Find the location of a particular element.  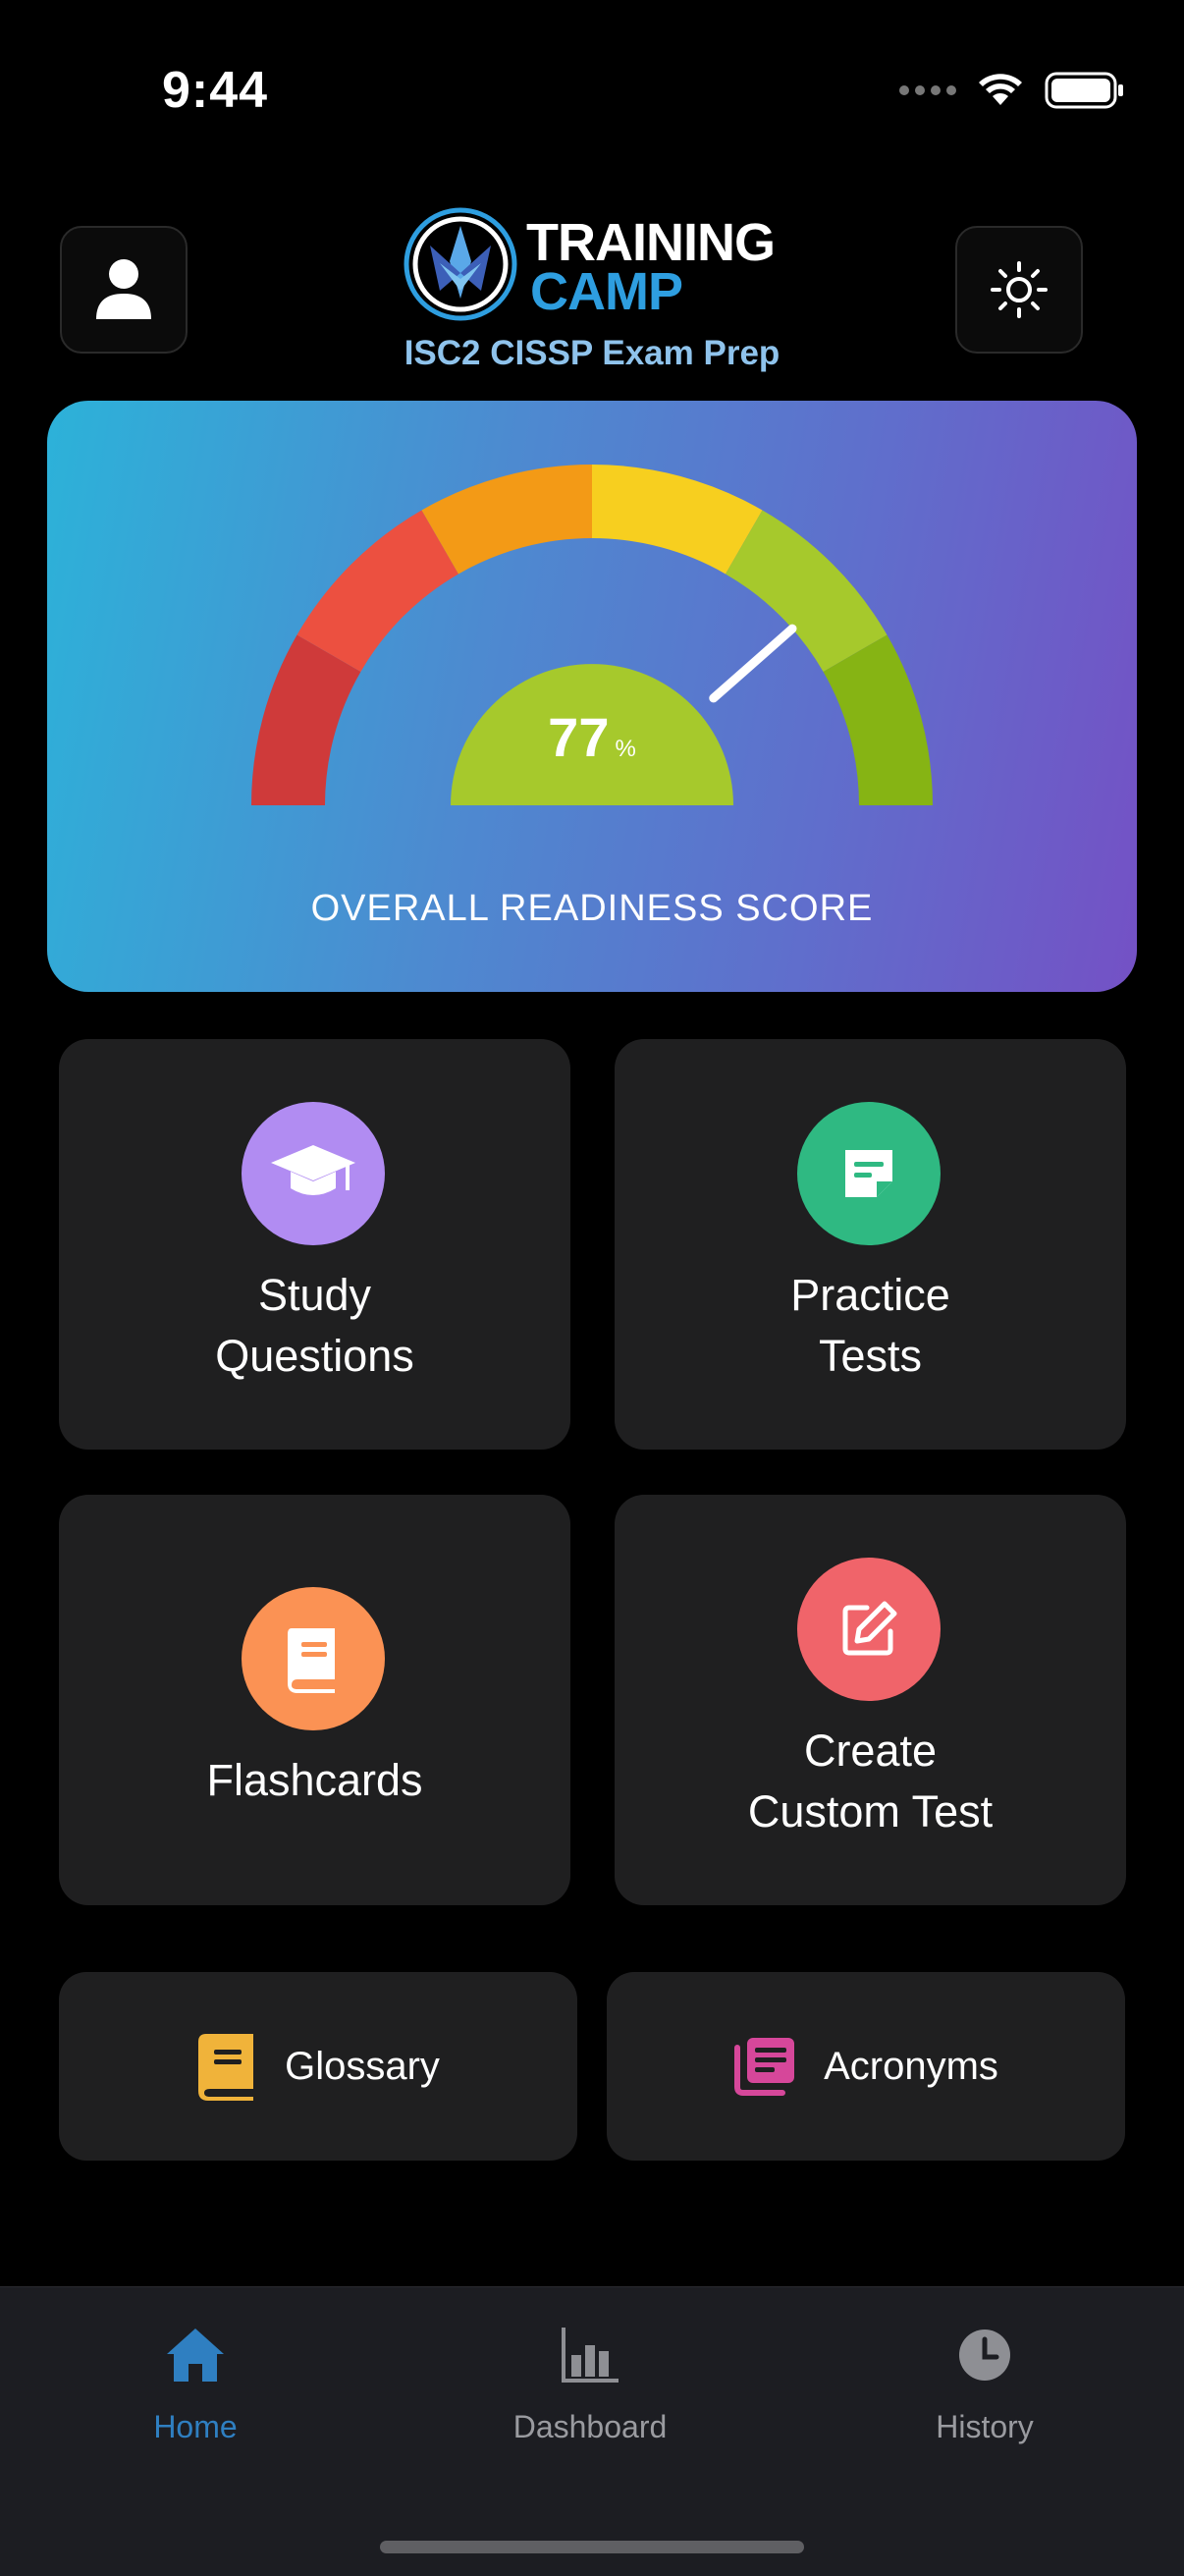

custom-label-line1: Create is located at coordinates (870, 1751).